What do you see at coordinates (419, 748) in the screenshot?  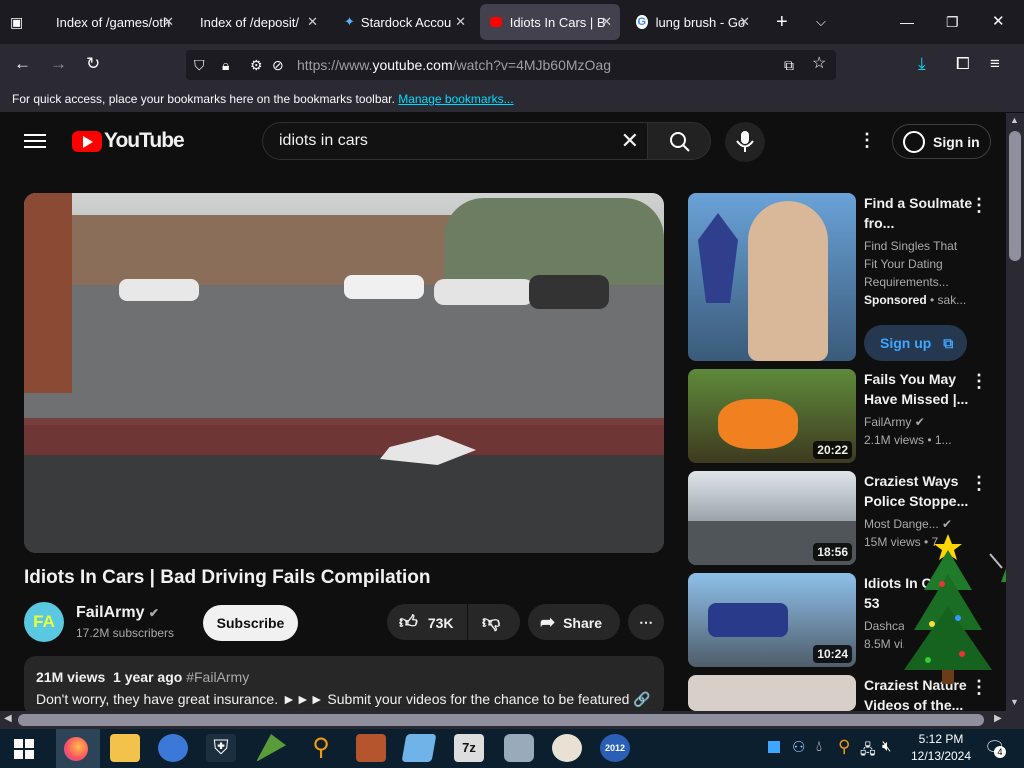 I see `notes-app-icon` at bounding box center [419, 748].